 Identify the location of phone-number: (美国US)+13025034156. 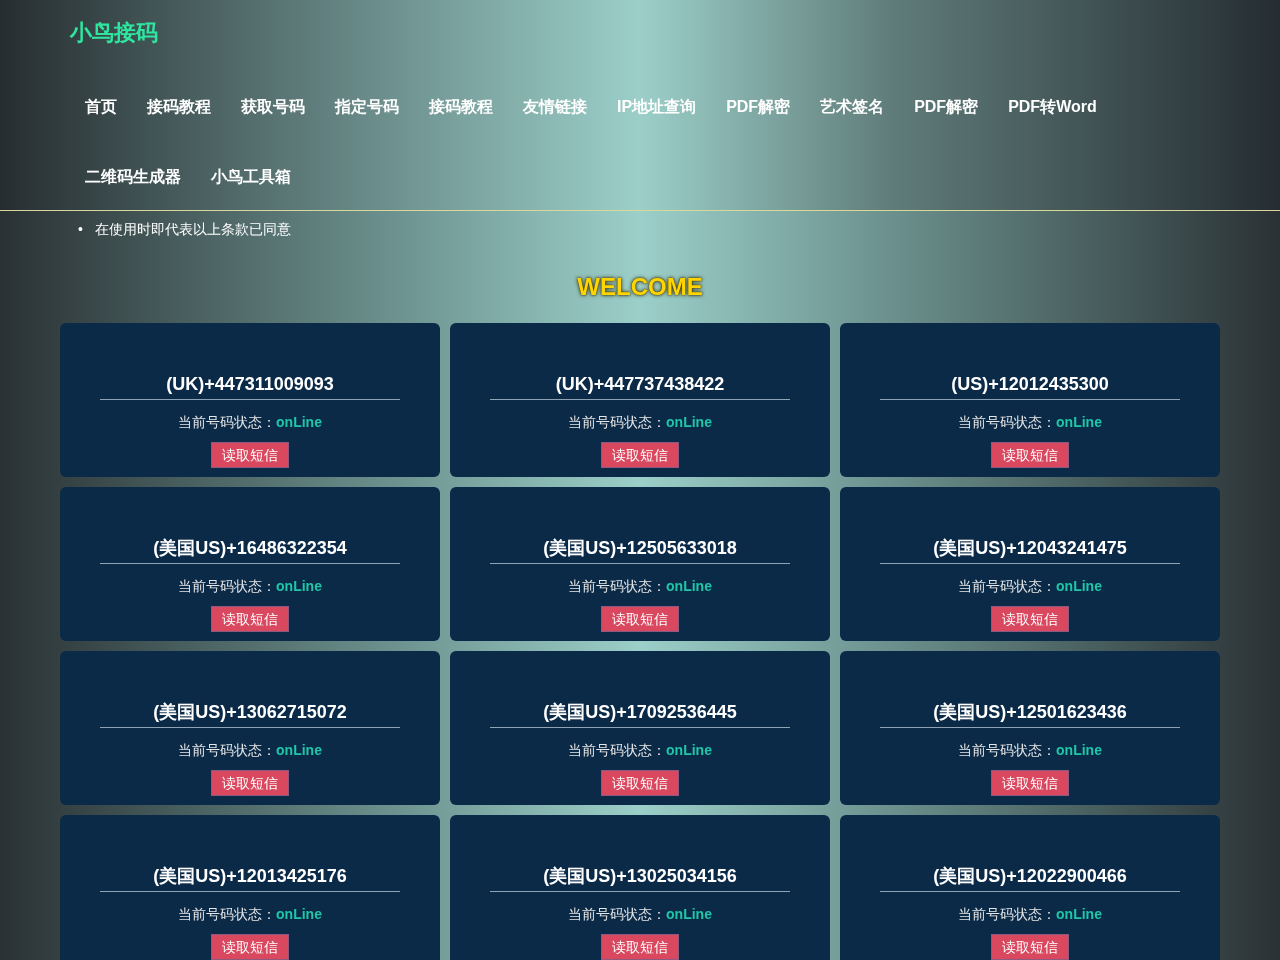
(640, 876).